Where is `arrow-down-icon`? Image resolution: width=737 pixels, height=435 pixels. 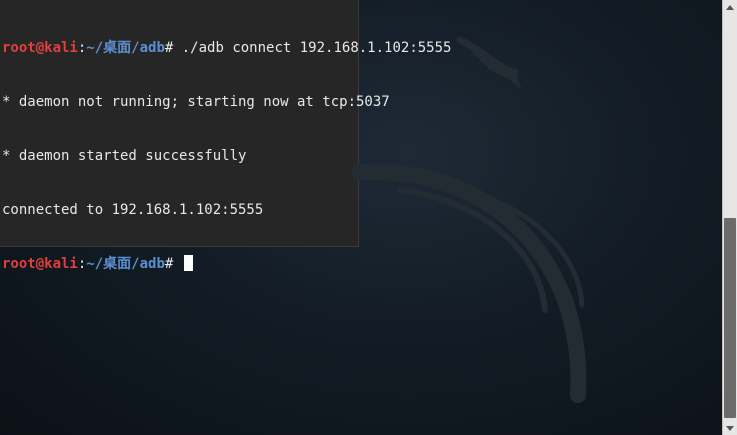 arrow-down-icon is located at coordinates (730, 428).